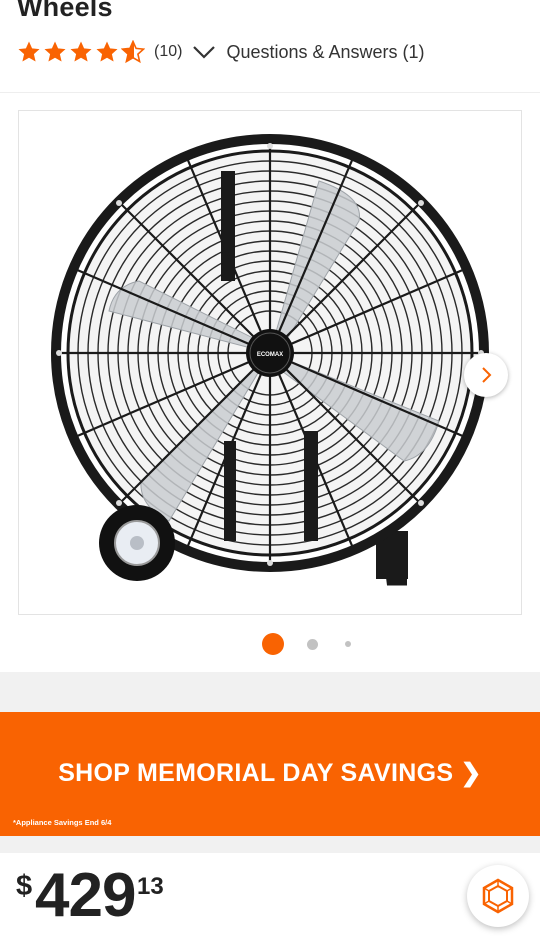 The height and width of the screenshot is (947, 540). I want to click on chat-icon, so click(498, 896).